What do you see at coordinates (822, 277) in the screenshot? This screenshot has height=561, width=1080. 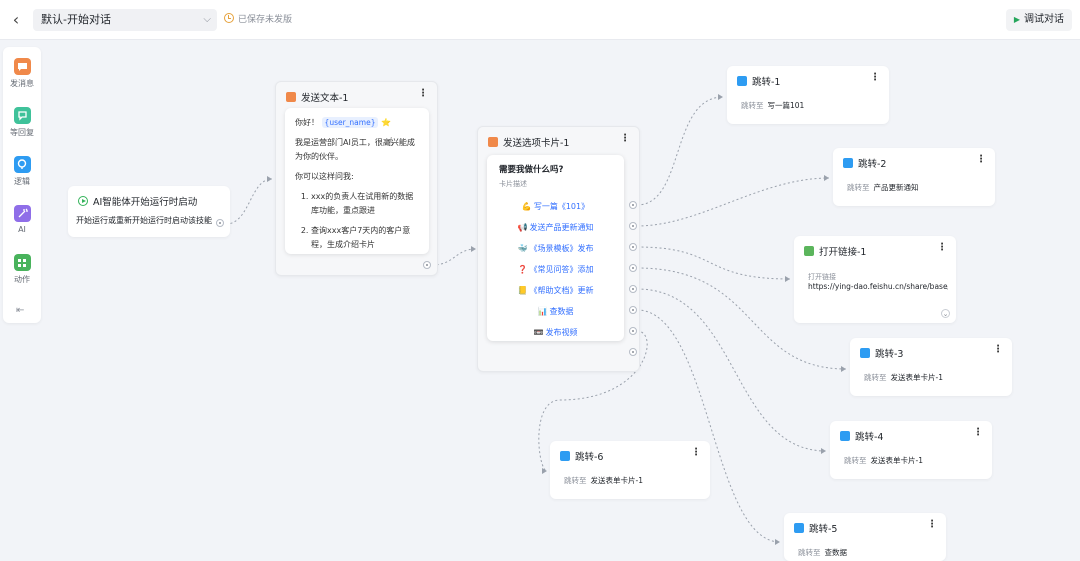 I see `open-link-label: 打开链接` at bounding box center [822, 277].